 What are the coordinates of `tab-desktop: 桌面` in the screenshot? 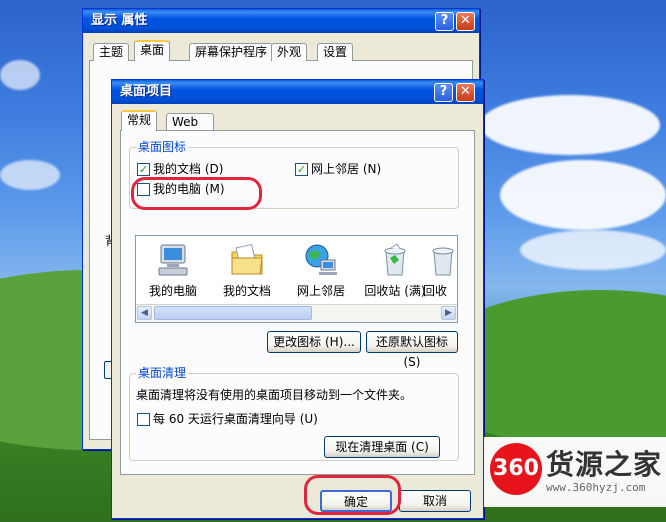 It's located at (152, 50).